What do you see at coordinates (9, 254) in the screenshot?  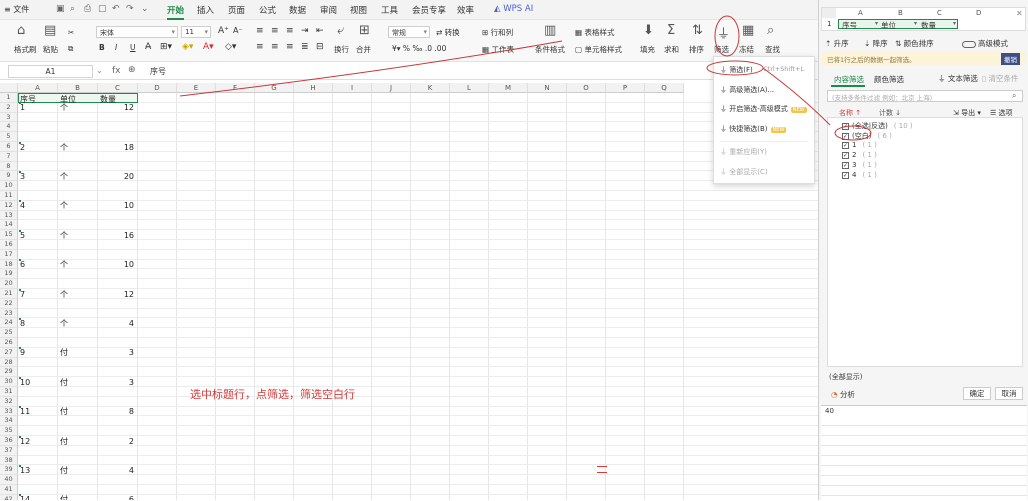 I see `row-header: 17` at bounding box center [9, 254].